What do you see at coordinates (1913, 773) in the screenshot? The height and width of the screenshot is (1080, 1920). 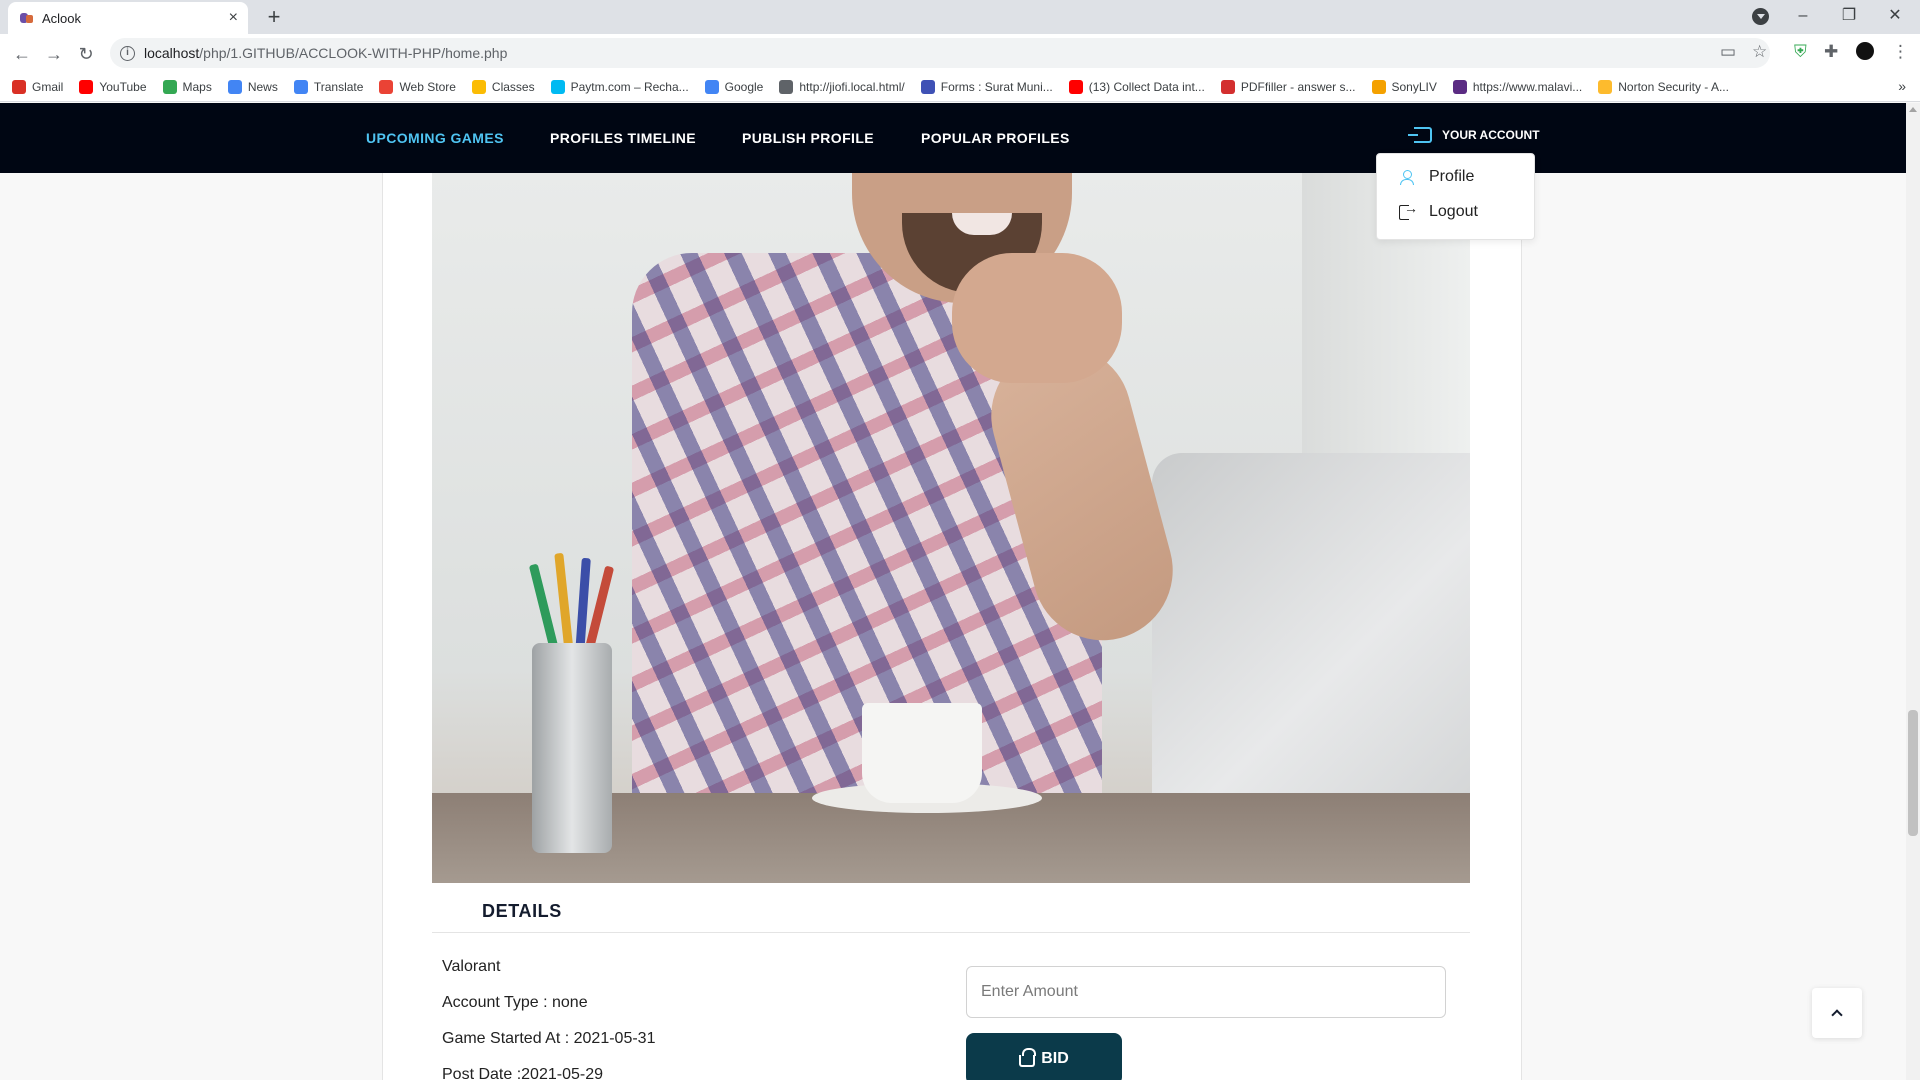 I see `scrollbar-thumb` at bounding box center [1913, 773].